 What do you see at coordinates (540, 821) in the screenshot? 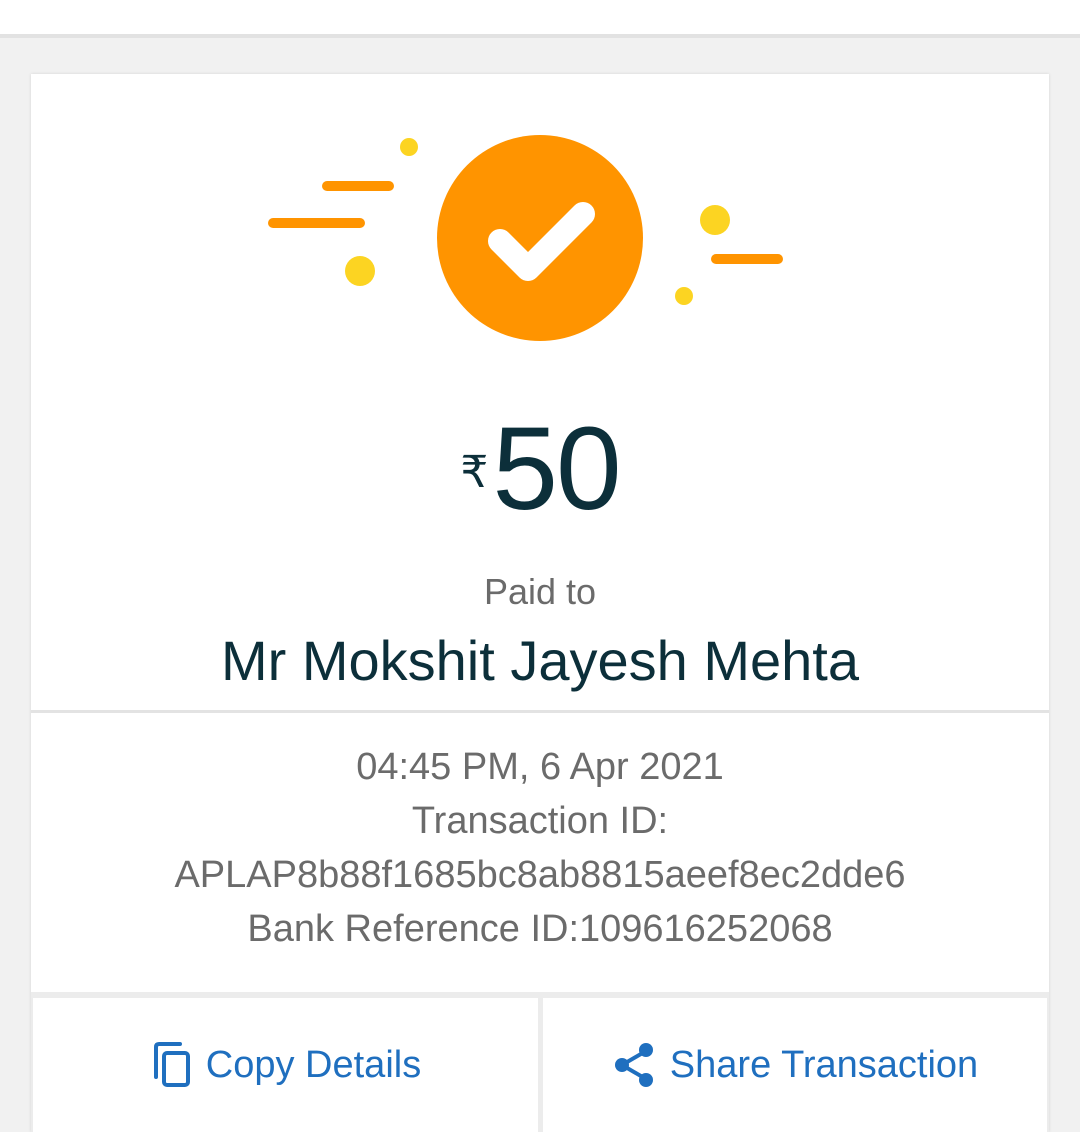
I see `transaction-id-label: Transaction ID:` at bounding box center [540, 821].